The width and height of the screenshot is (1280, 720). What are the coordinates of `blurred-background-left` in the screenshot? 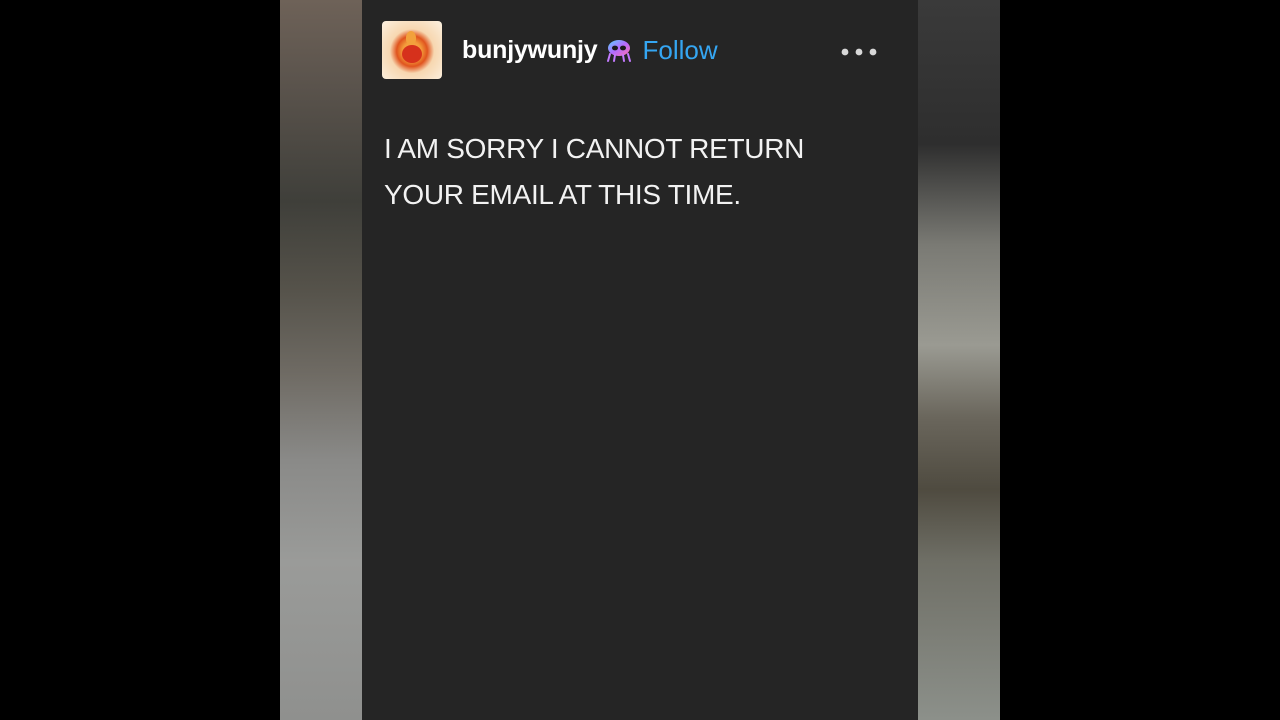 It's located at (321, 360).